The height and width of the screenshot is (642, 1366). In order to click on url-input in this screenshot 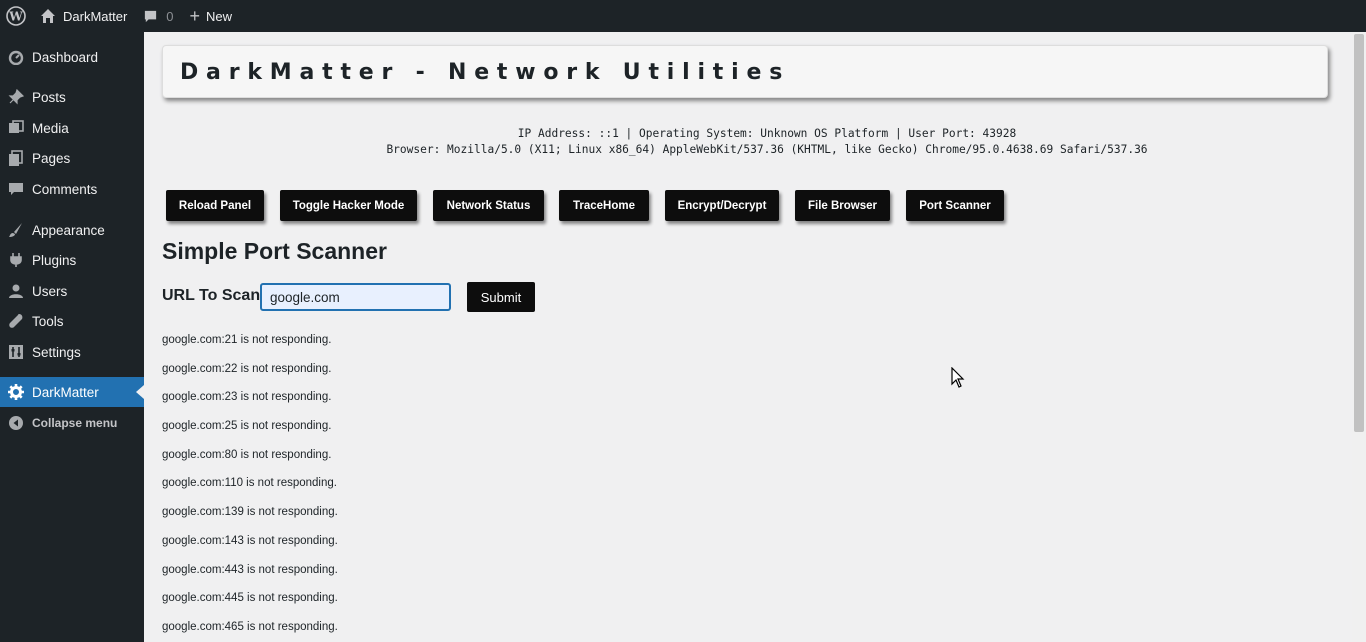, I will do `click(355, 297)`.